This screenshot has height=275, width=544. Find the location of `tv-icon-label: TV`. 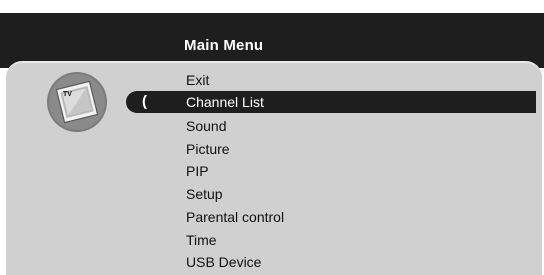

tv-icon-label: TV is located at coordinates (67, 94).